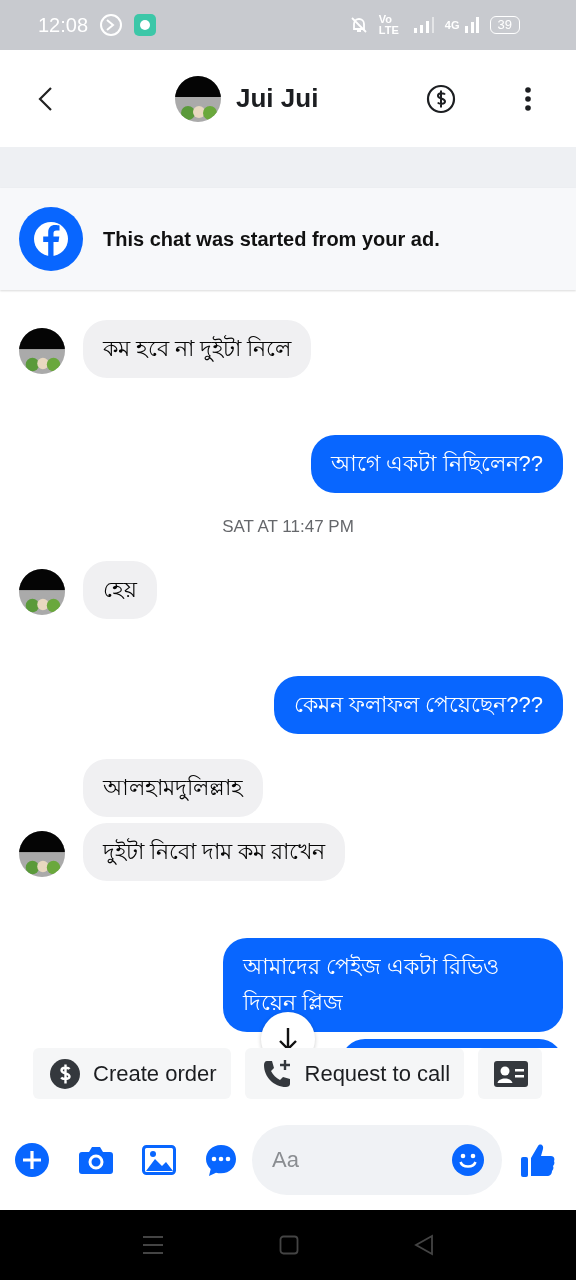  Describe the element at coordinates (538, 1160) in the screenshot. I see `thumbs-up-icon` at that location.